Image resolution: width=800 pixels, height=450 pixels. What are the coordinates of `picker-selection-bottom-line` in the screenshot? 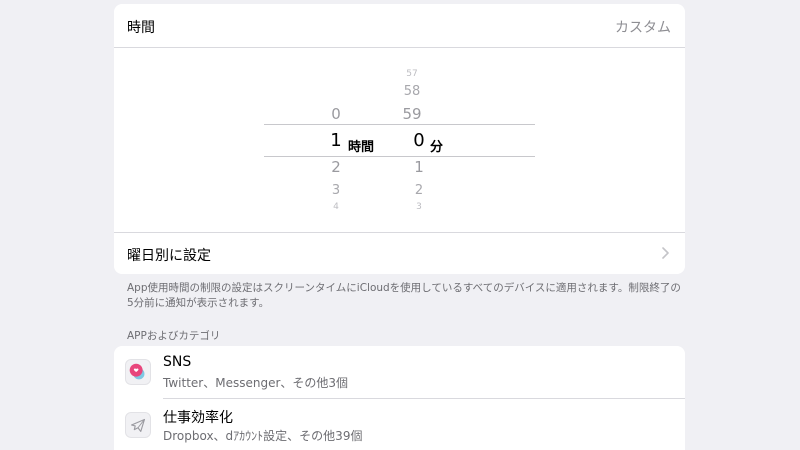 It's located at (399, 156).